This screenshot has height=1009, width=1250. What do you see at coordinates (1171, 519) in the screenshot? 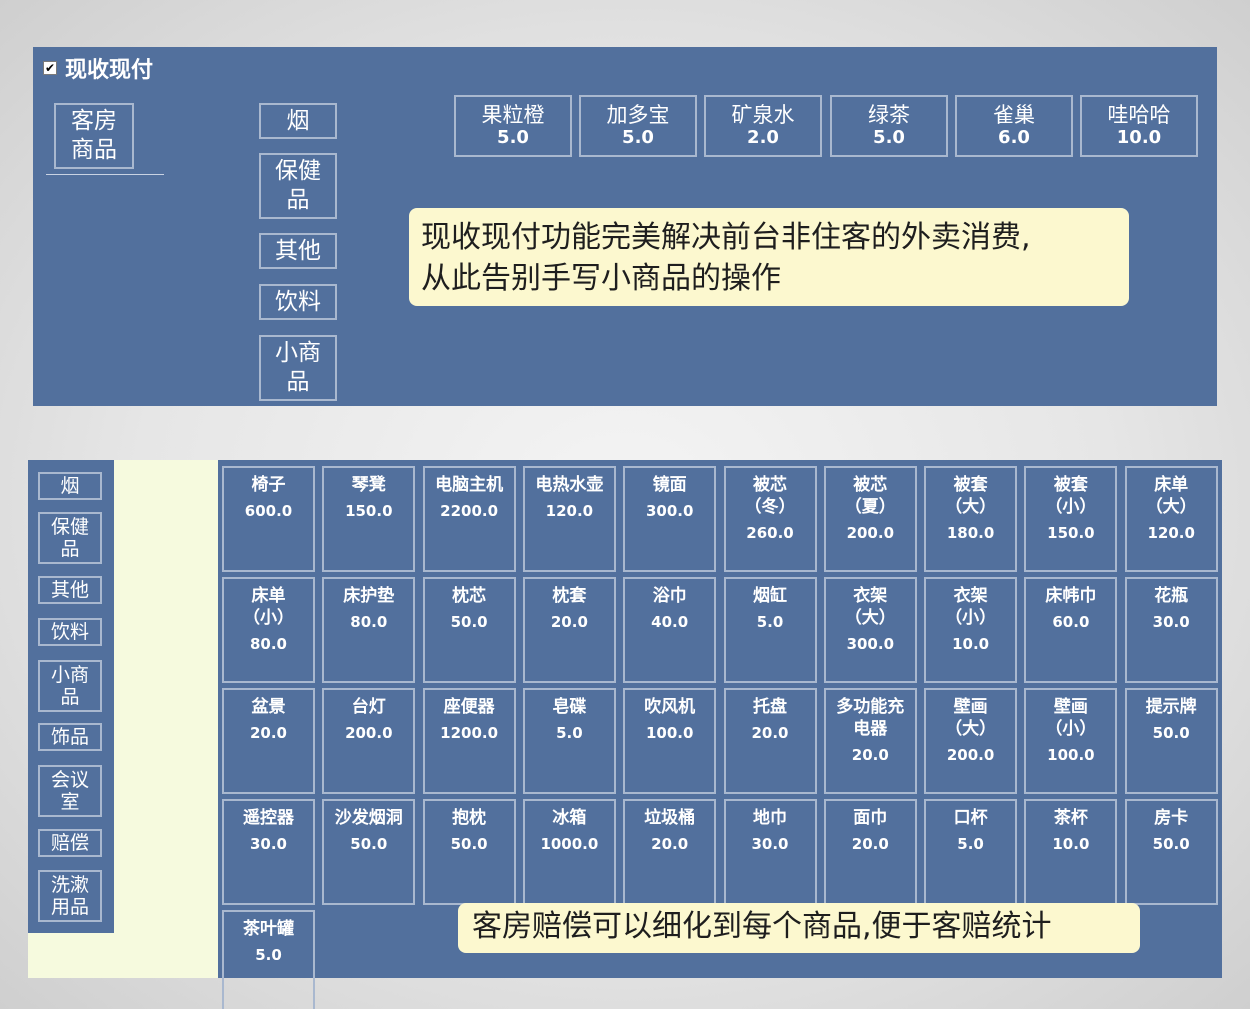
I see `compensation-product-tile: 床单 （大） 120.0` at bounding box center [1171, 519].